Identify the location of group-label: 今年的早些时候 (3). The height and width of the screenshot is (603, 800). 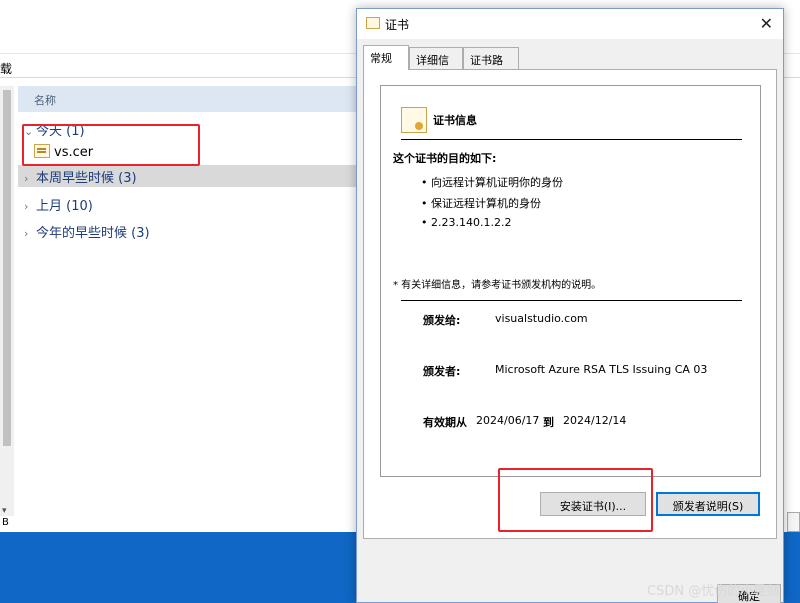
(93, 233).